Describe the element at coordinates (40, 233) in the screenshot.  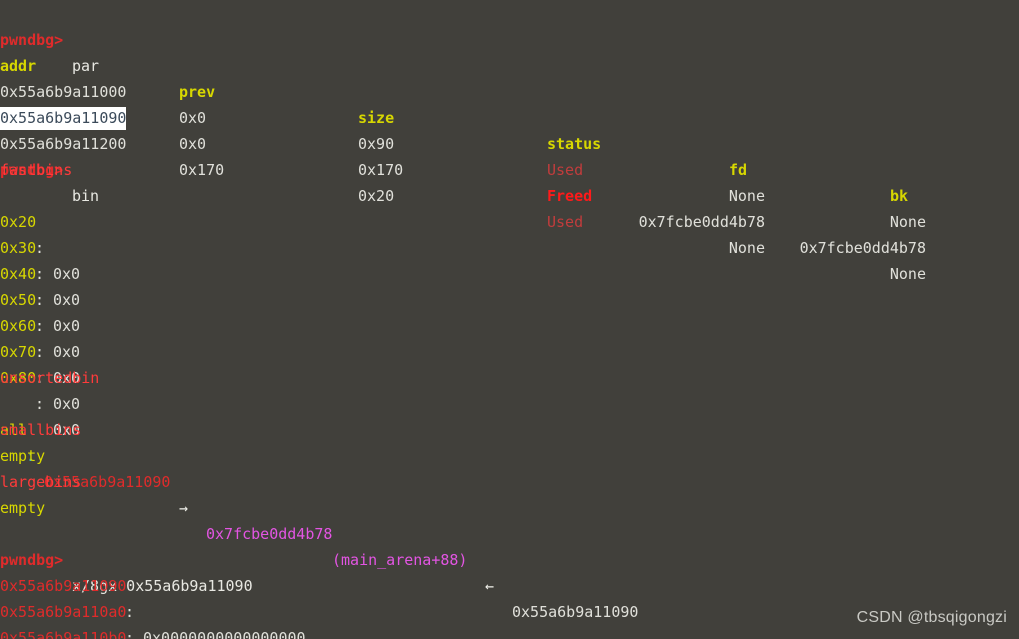
I see `list-item: 0x20 : 0x0` at that location.